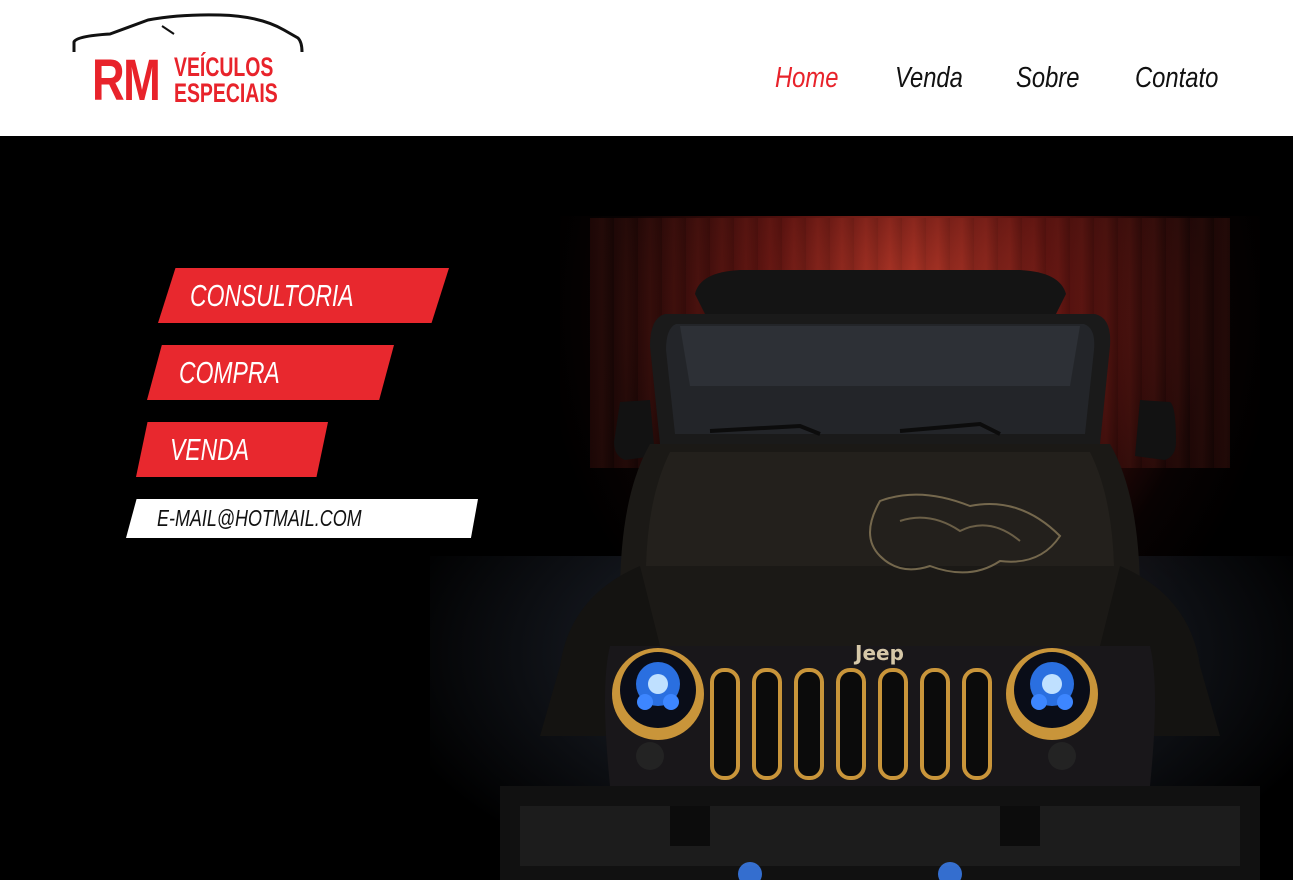 The height and width of the screenshot is (880, 1293). I want to click on headlight-right, so click(1052, 694).